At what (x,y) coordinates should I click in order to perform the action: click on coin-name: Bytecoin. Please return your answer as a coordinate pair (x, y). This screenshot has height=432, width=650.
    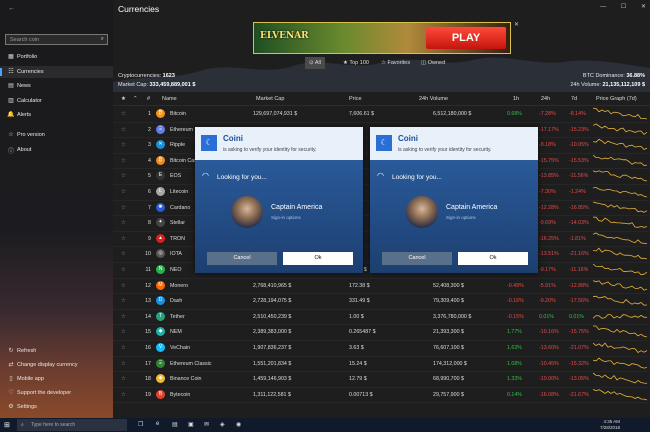
    Looking at the image, I should click on (180, 395).